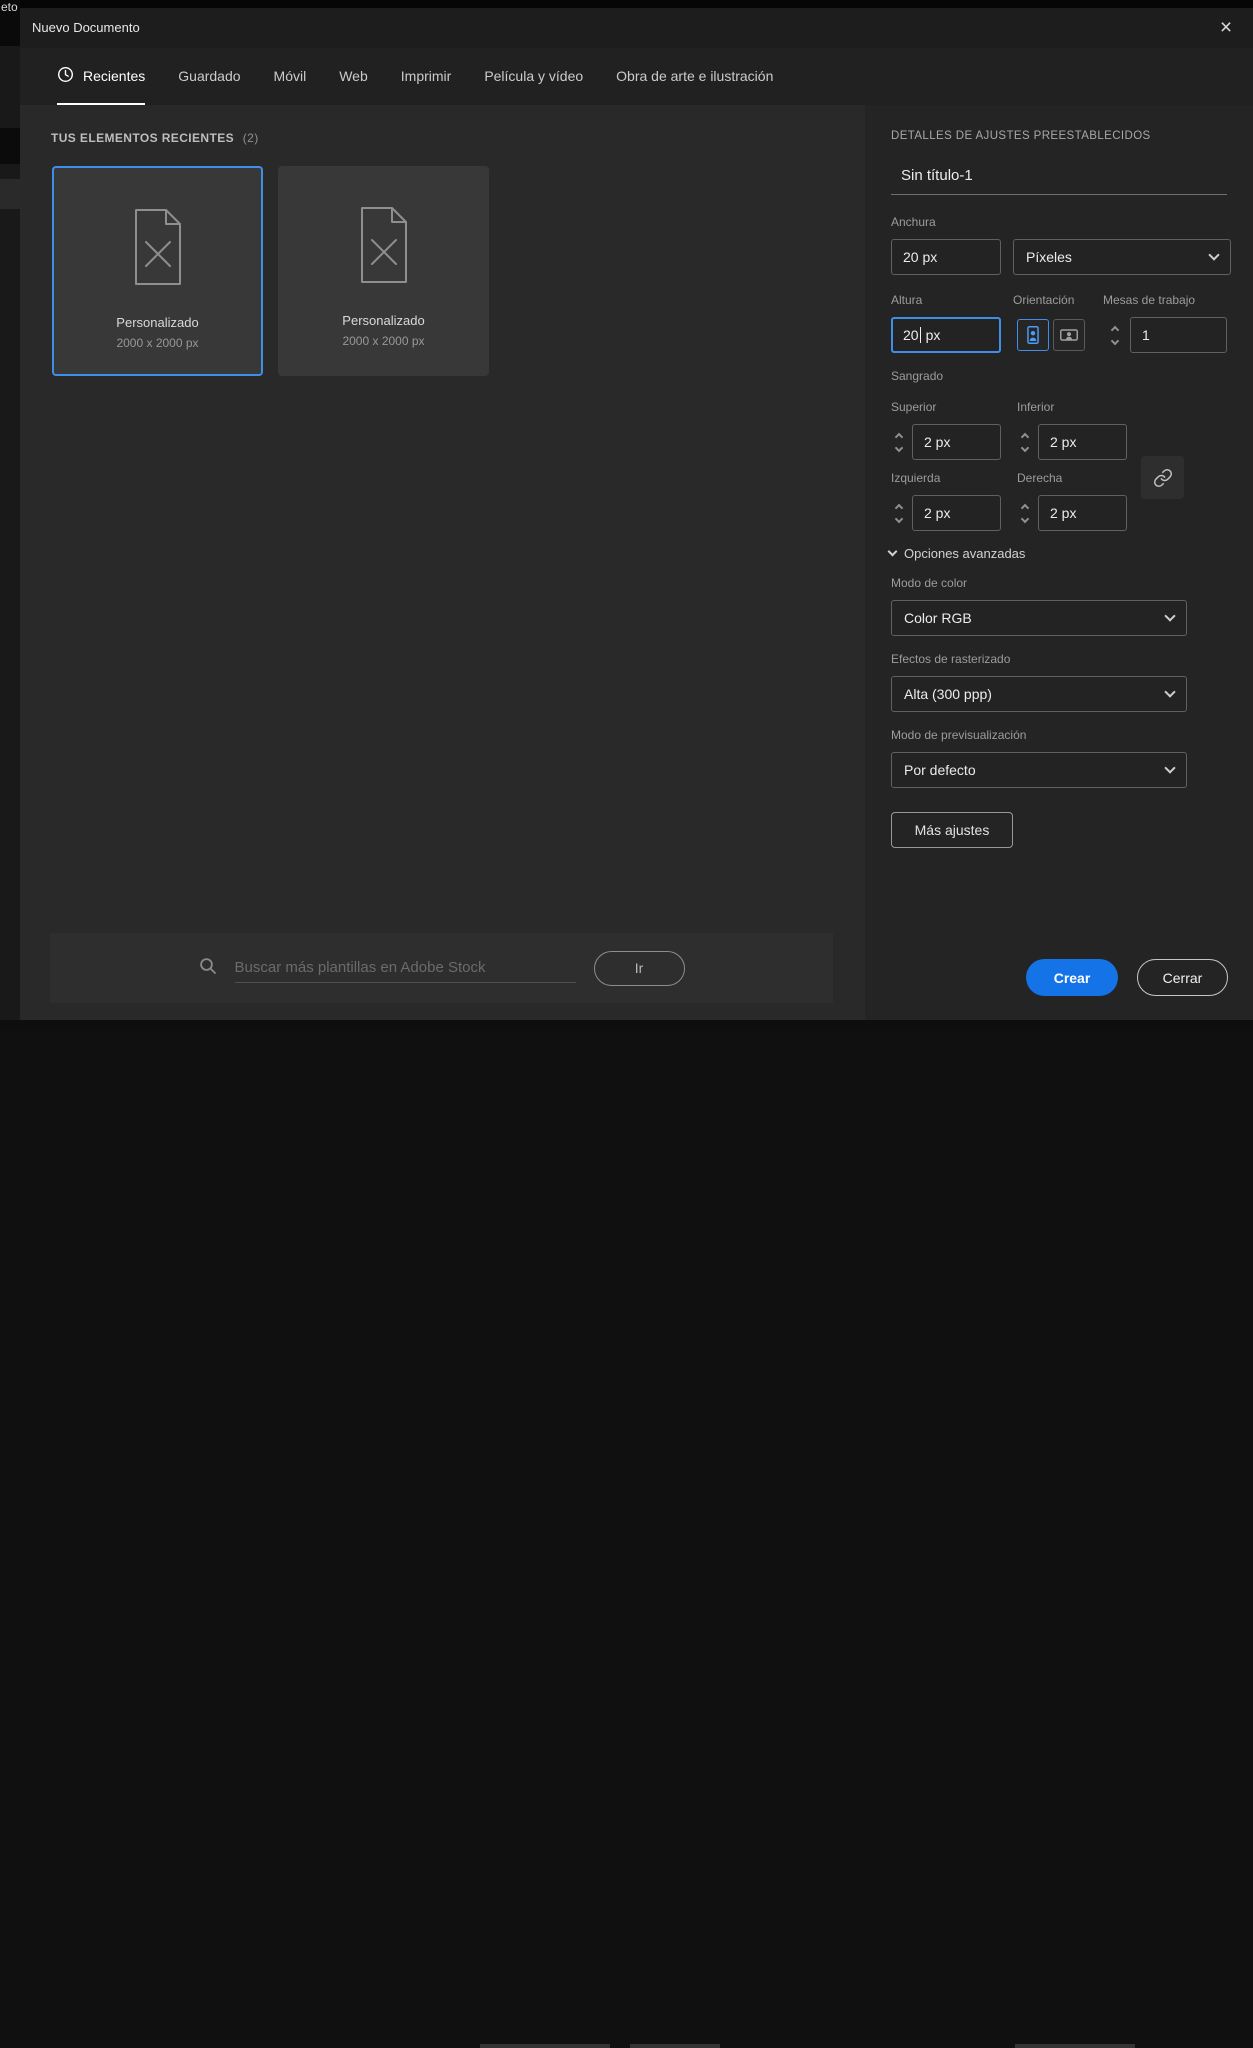 This screenshot has height=2048, width=1253. Describe the element at coordinates (1072, 977) in the screenshot. I see `create-button: Crear` at that location.